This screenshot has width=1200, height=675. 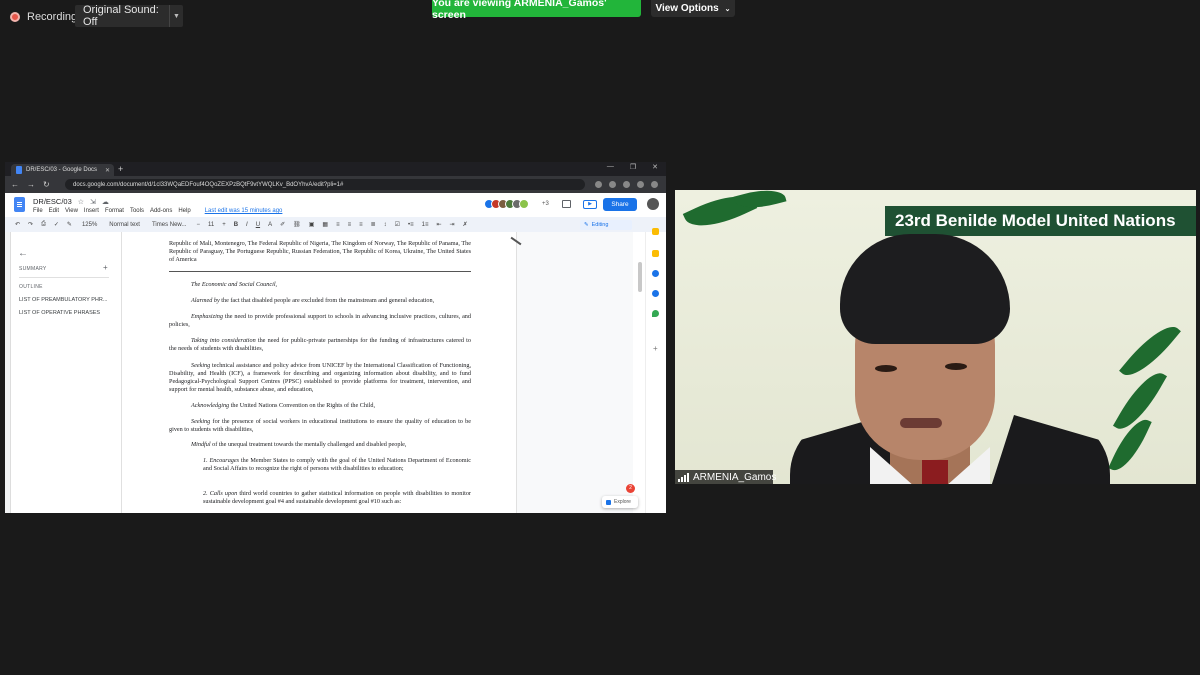 I want to click on numbered-list-icon: 1≡, so click(x=425, y=225).